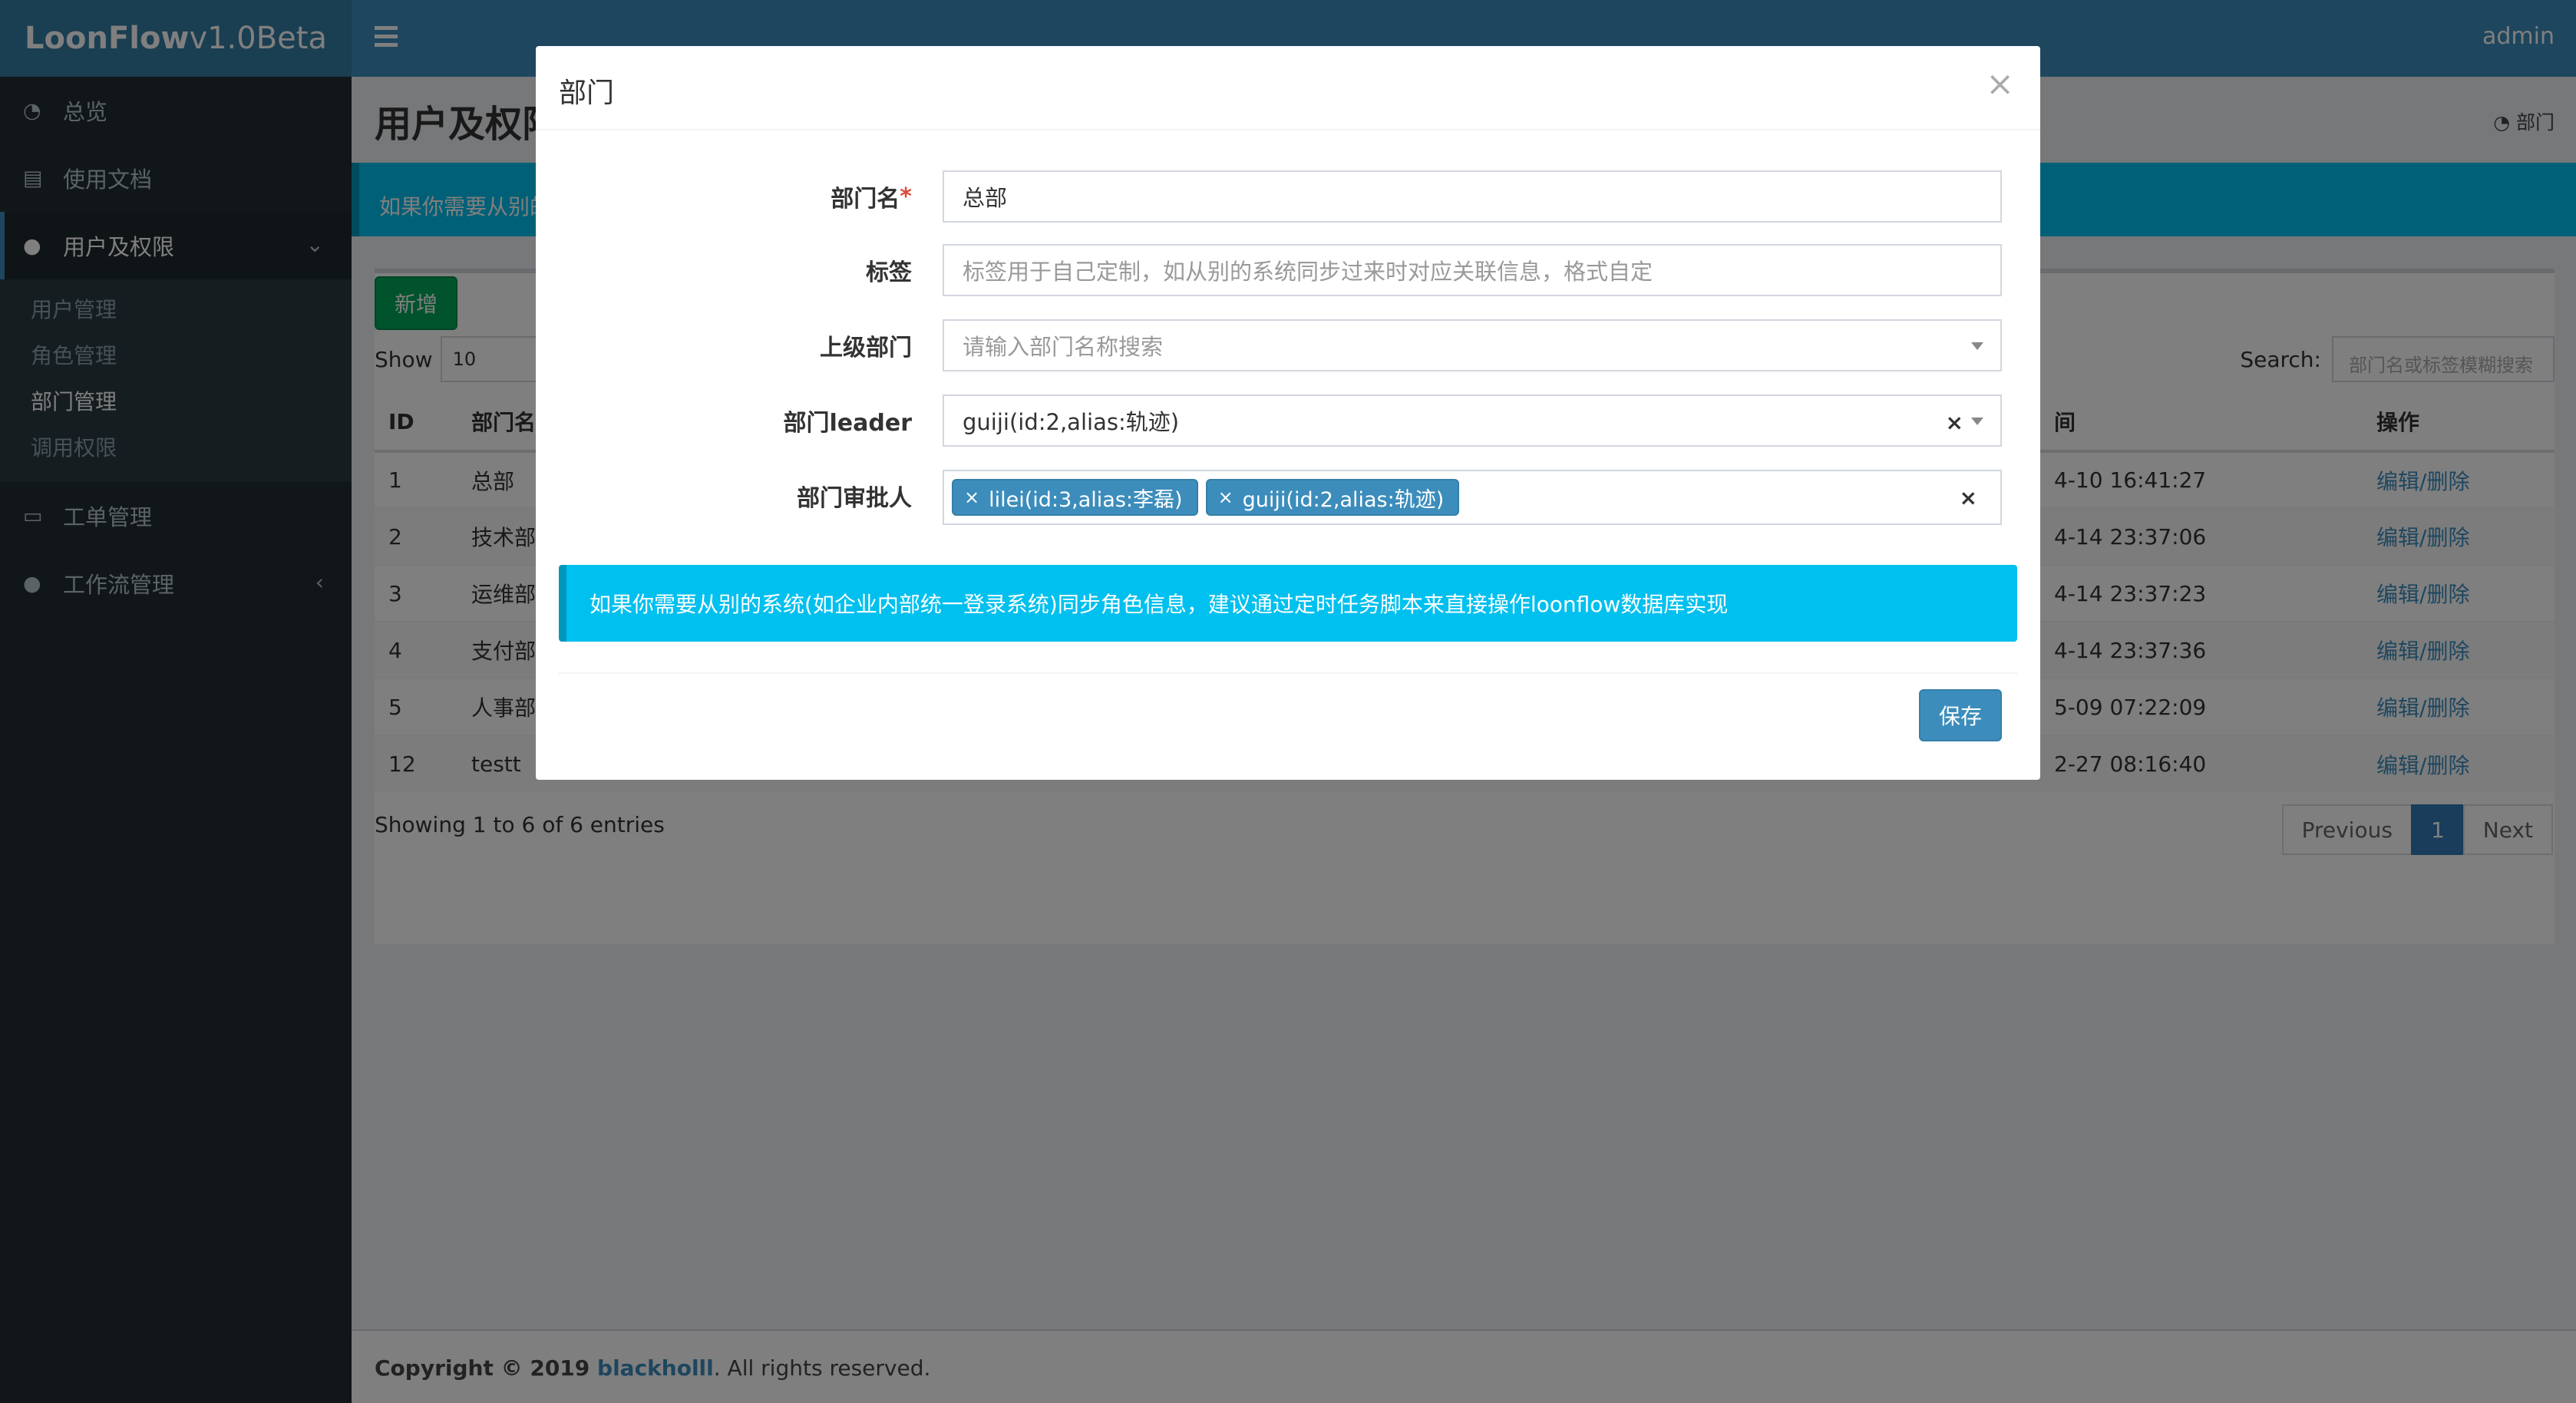 This screenshot has height=1403, width=2576. I want to click on approver-tag: × lilei(id:3,alias:李磊), so click(1075, 497).